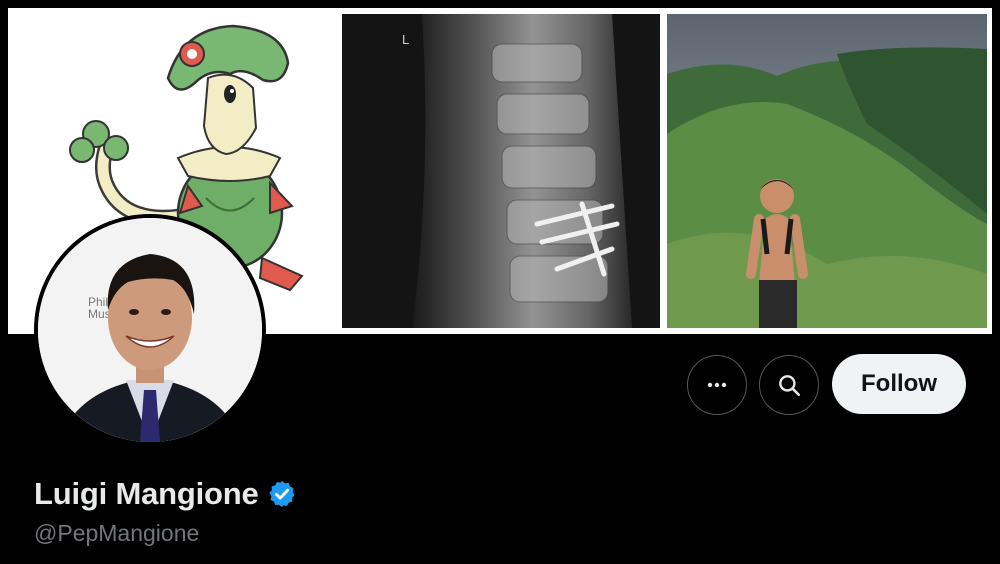 Image resolution: width=1000 pixels, height=564 pixels. I want to click on more-options-button, so click(717, 385).